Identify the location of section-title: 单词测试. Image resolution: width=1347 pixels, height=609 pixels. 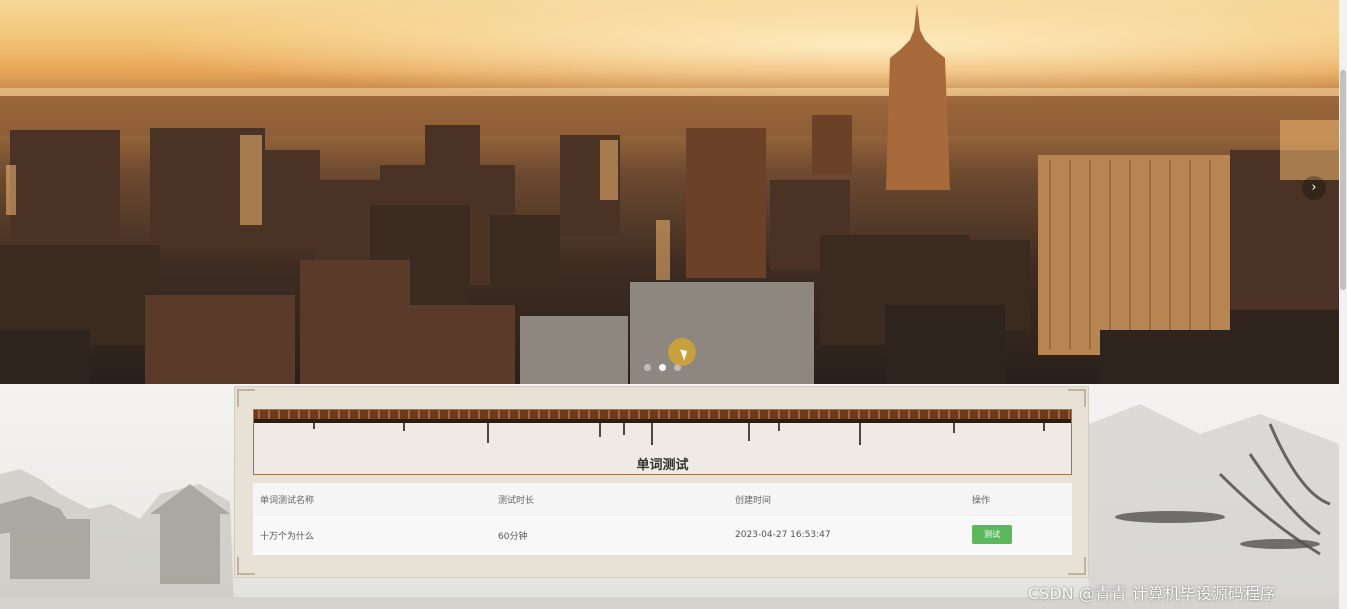
(662, 465).